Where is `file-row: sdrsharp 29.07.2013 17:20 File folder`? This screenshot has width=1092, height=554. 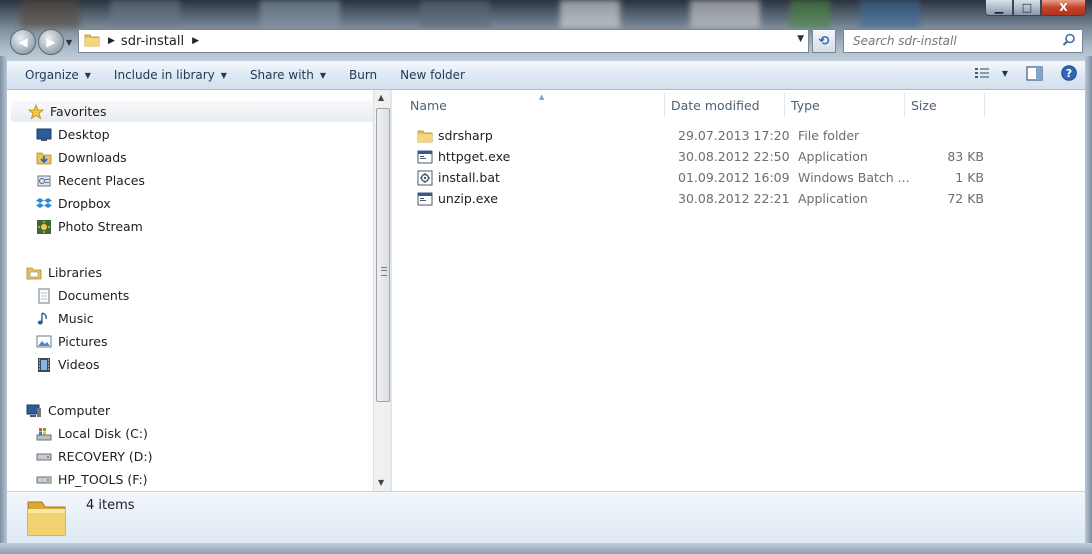
file-row: sdrsharp 29.07.2013 17:20 File folder is located at coordinates (742, 135).